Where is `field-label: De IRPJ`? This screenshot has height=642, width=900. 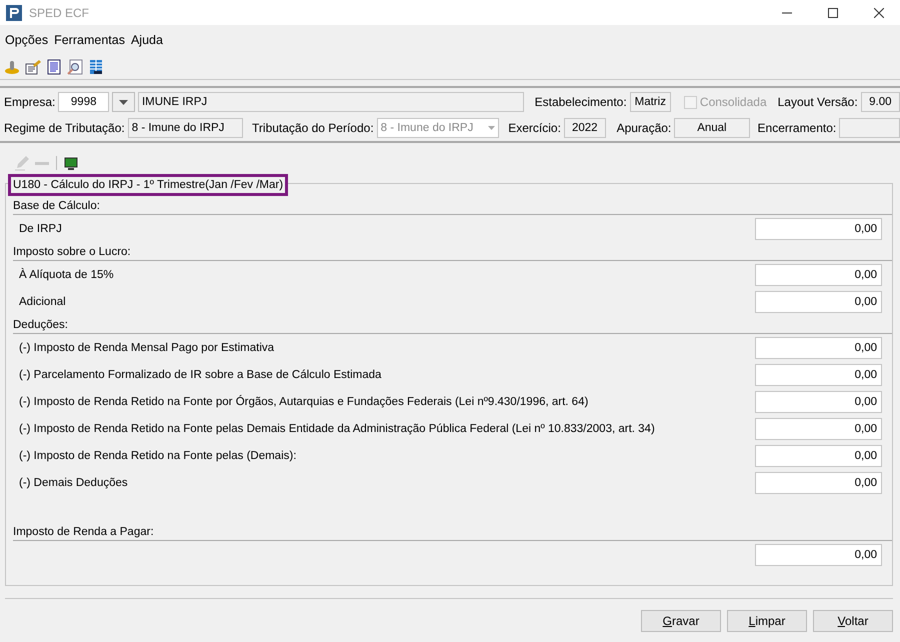
field-label: De IRPJ is located at coordinates (40, 228).